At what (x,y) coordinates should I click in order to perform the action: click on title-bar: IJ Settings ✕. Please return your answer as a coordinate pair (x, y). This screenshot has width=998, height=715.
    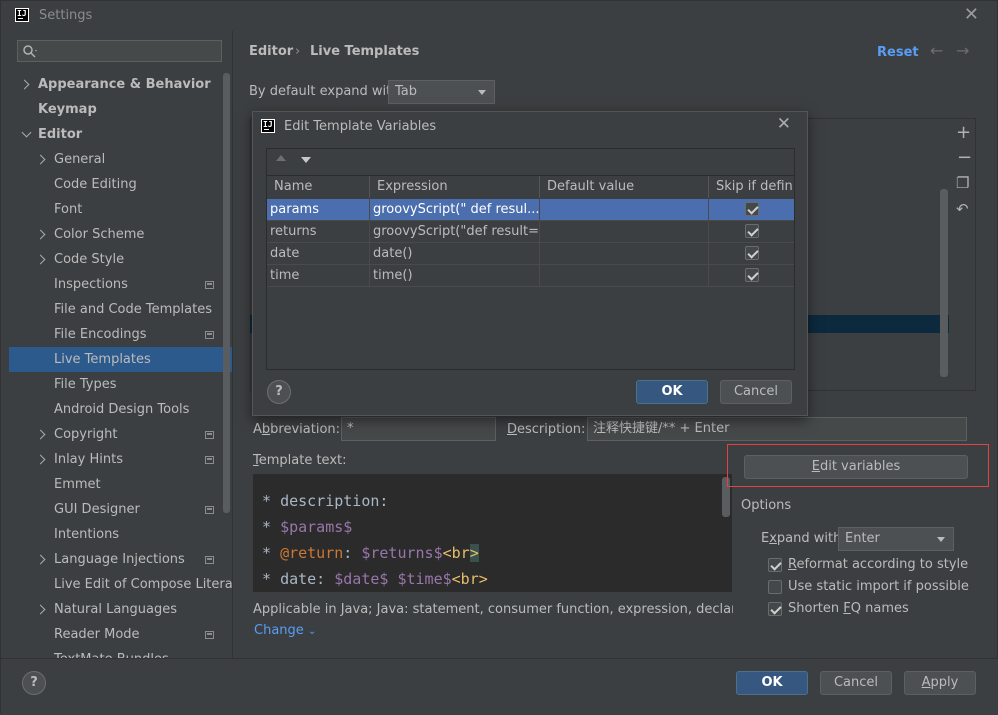
    Looking at the image, I should click on (499, 16).